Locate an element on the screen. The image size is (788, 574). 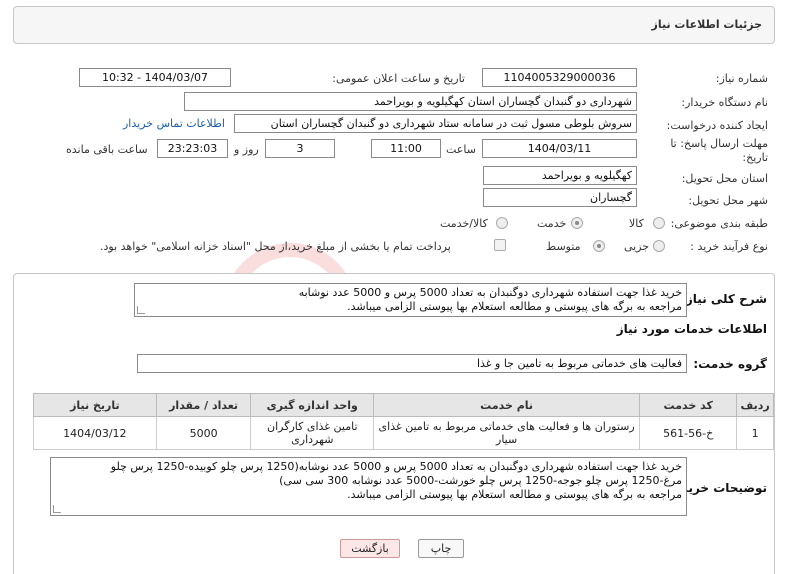
days-label: روز و is located at coordinates (246, 149).